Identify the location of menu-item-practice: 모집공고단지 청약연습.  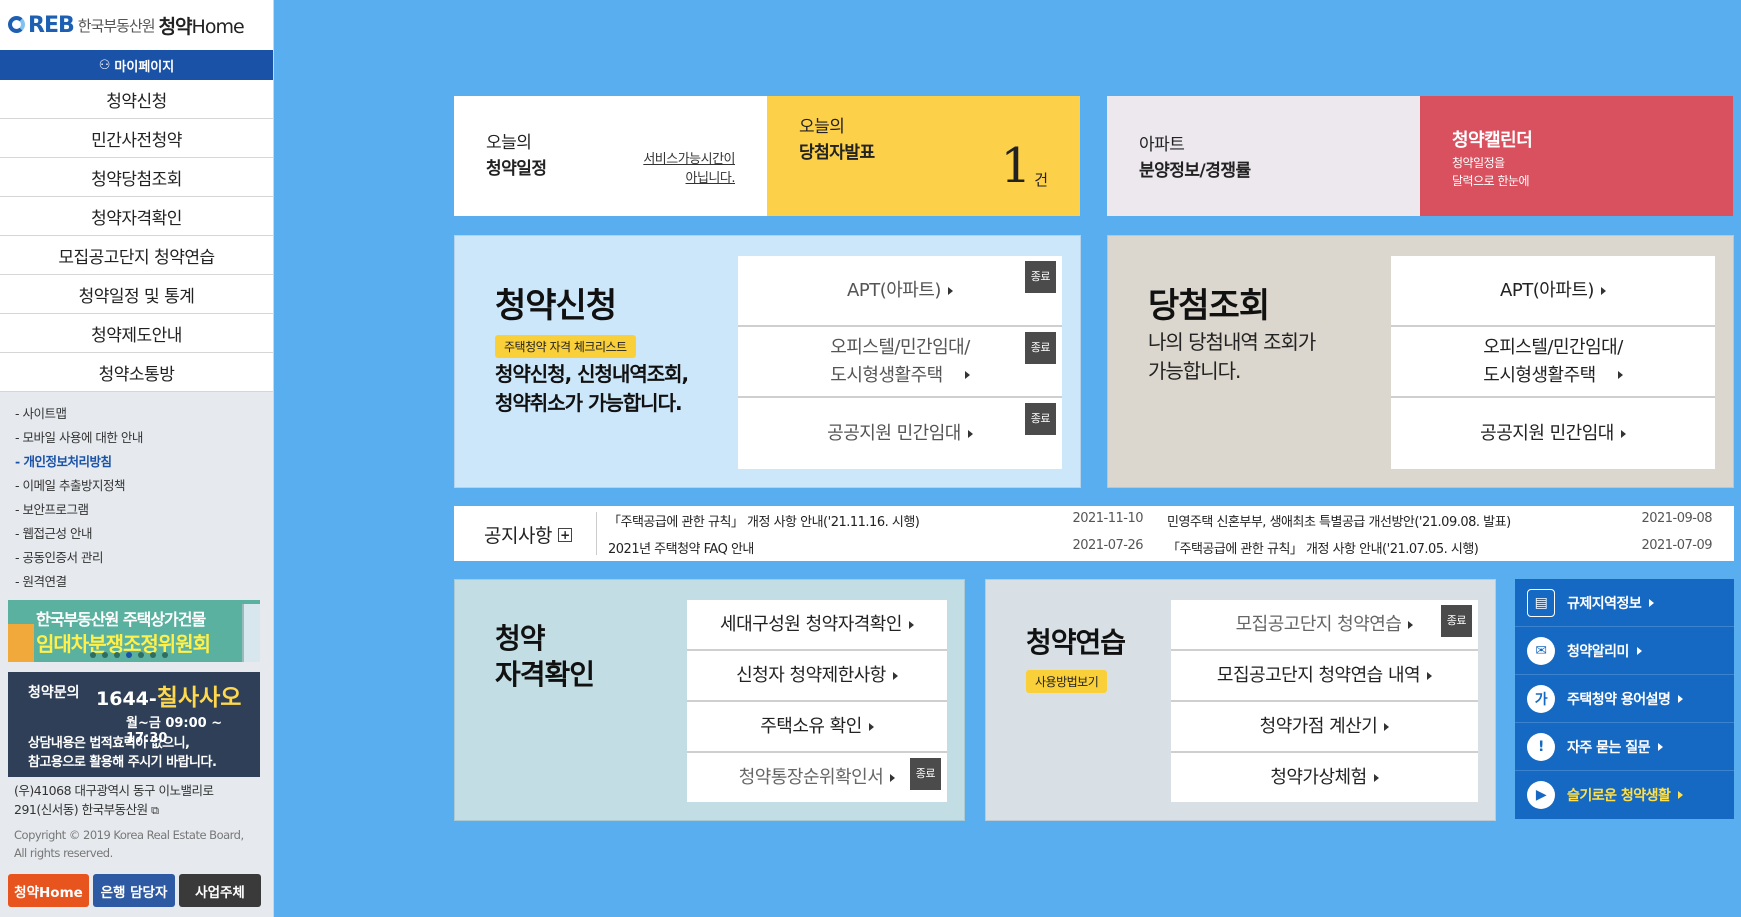
(136, 255).